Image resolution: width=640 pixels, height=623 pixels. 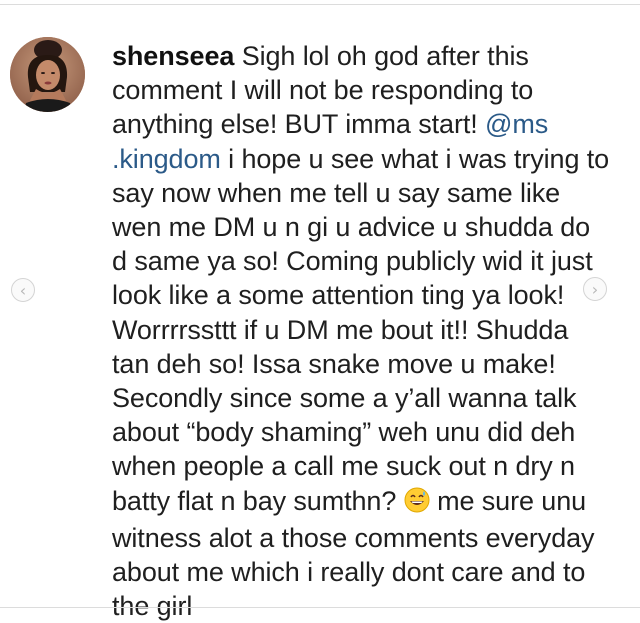 What do you see at coordinates (320, 607) in the screenshot?
I see `bottom-divider` at bounding box center [320, 607].